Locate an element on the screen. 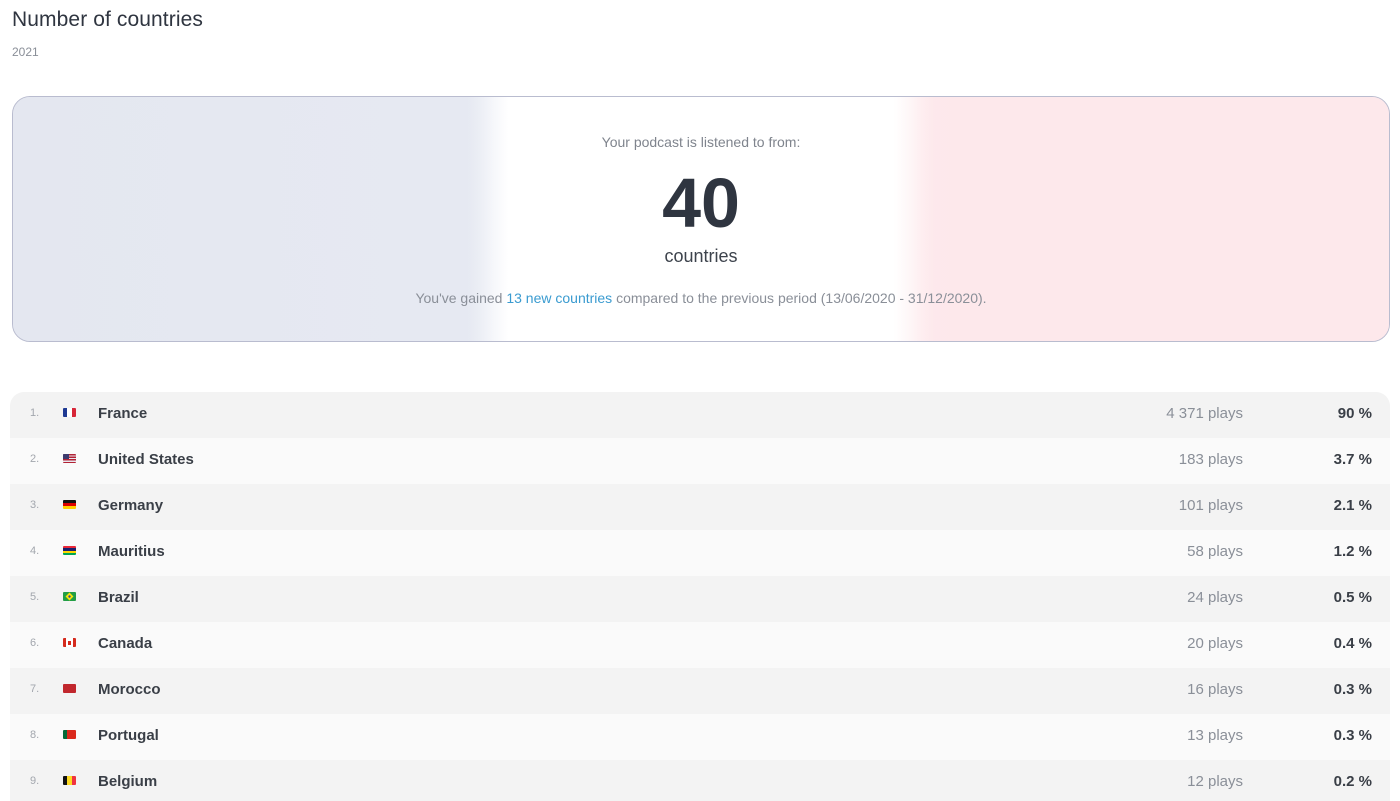  play-count: 183 plays is located at coordinates (1210, 459).